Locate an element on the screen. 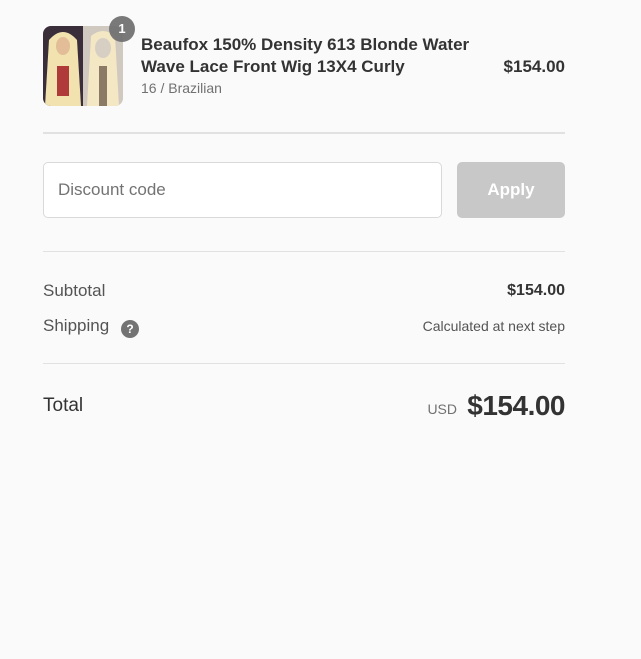 This screenshot has height=659, width=641. apply-button: Apply is located at coordinates (511, 190).